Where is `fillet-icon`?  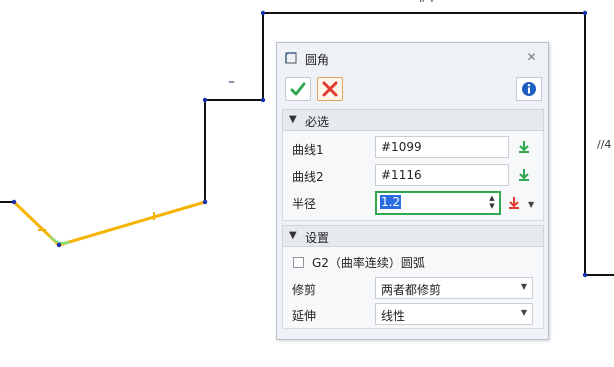
fillet-icon is located at coordinates (291, 58).